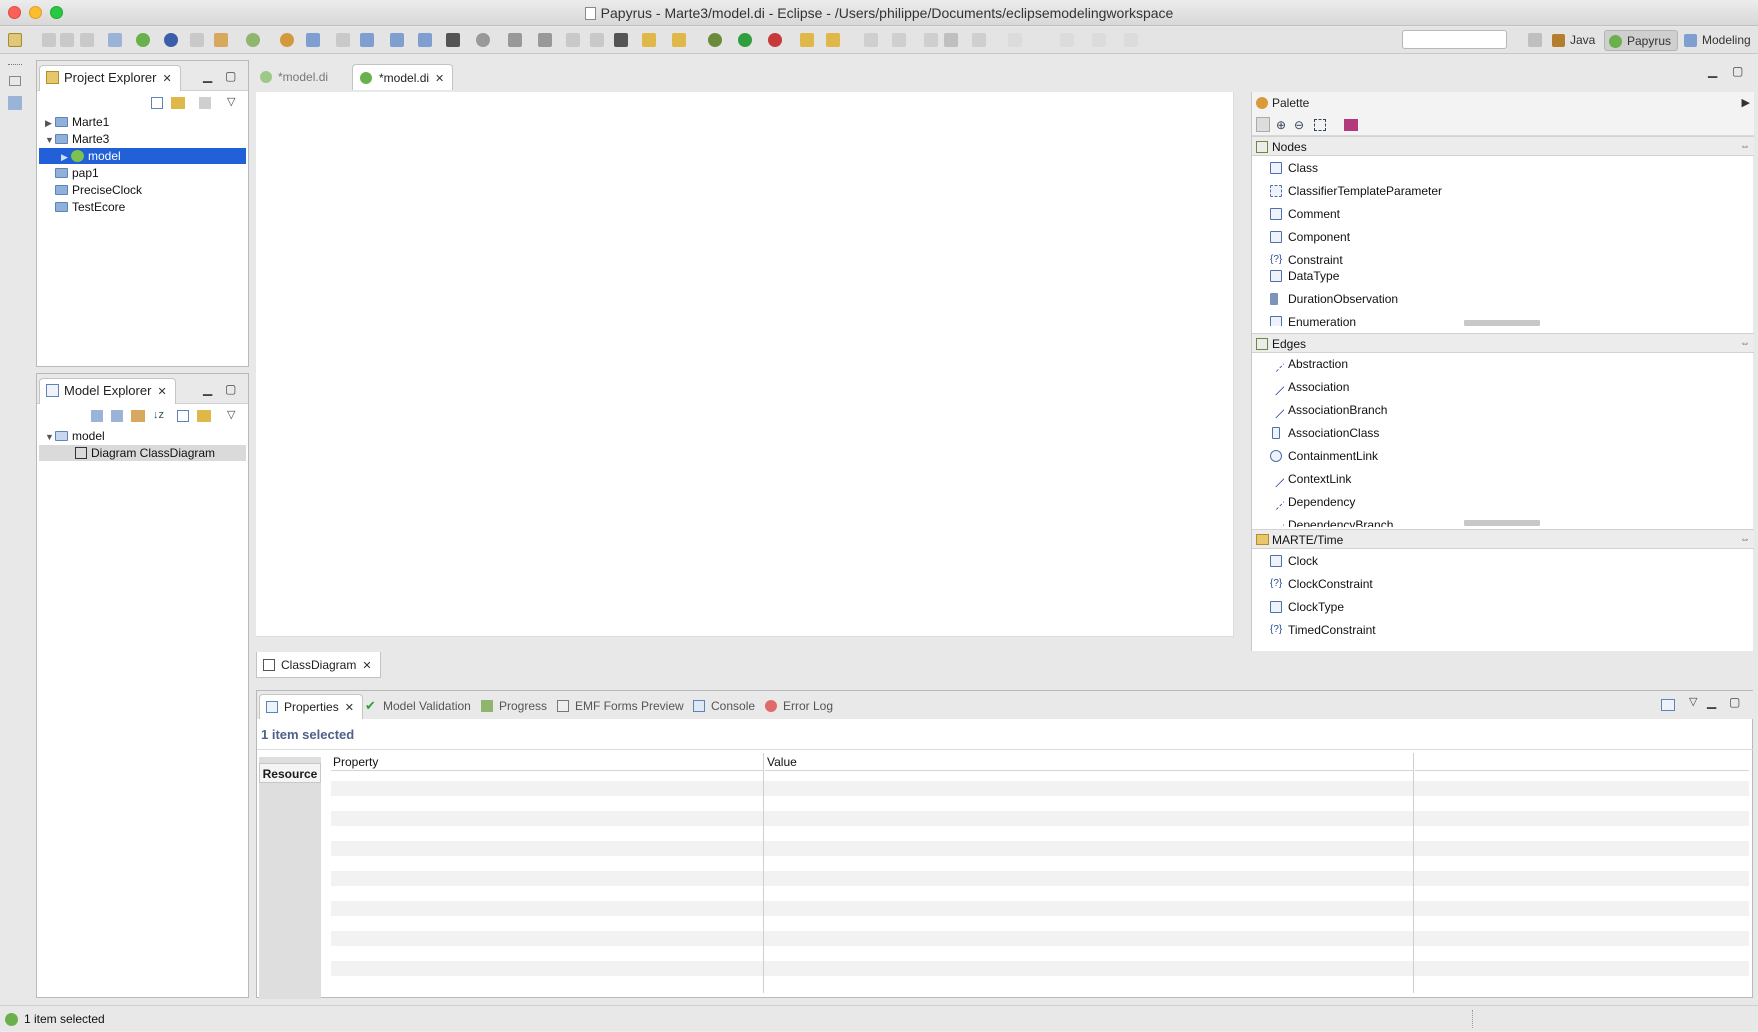 The width and height of the screenshot is (1758, 1032). Describe the element at coordinates (197, 40) in the screenshot. I see `copy-icon` at that location.